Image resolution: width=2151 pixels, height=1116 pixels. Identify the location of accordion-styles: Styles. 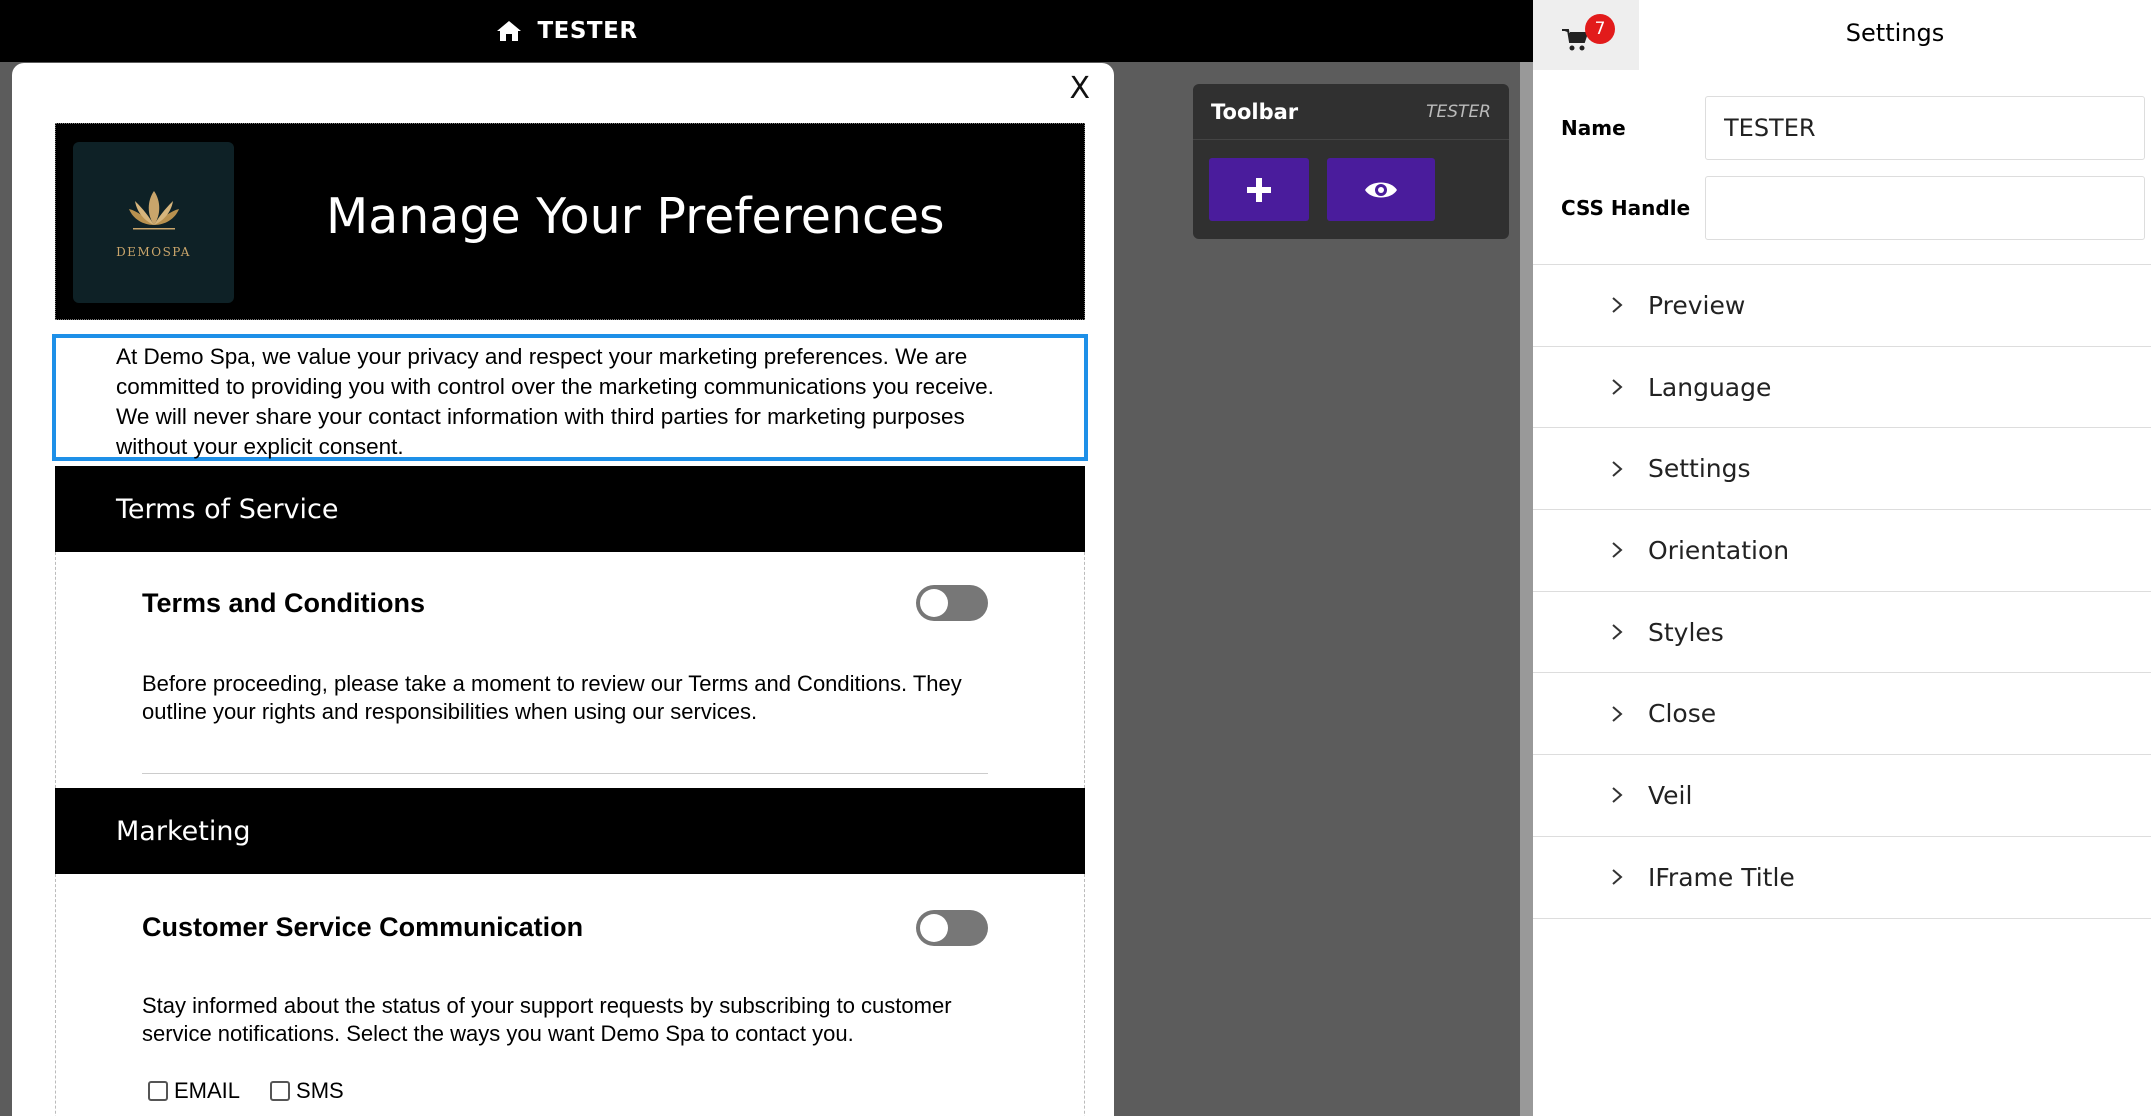
(1842, 633).